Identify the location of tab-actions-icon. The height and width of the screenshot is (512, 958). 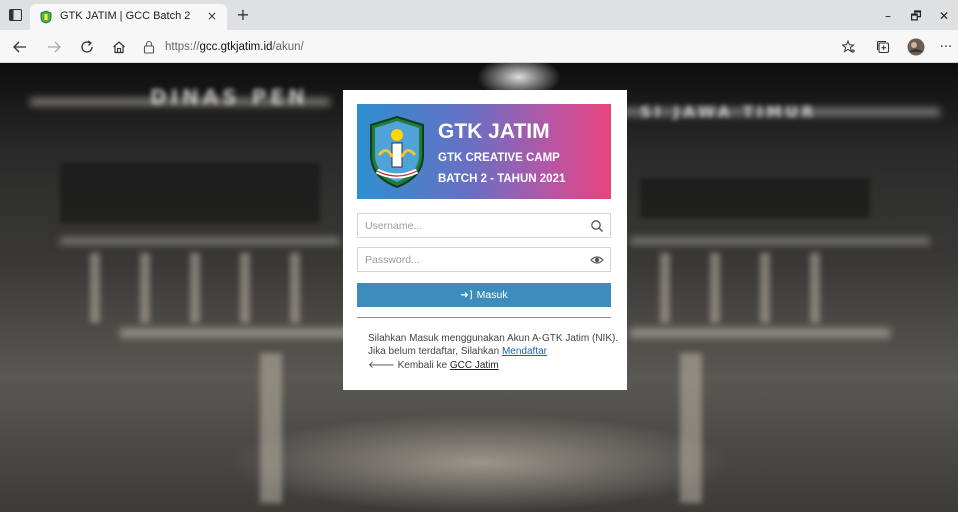
(15, 15).